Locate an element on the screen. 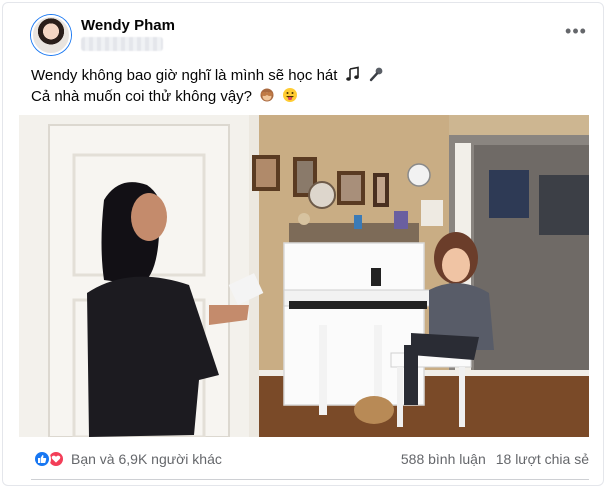 This screenshot has width=606, height=489. footer-divider is located at coordinates (310, 479).